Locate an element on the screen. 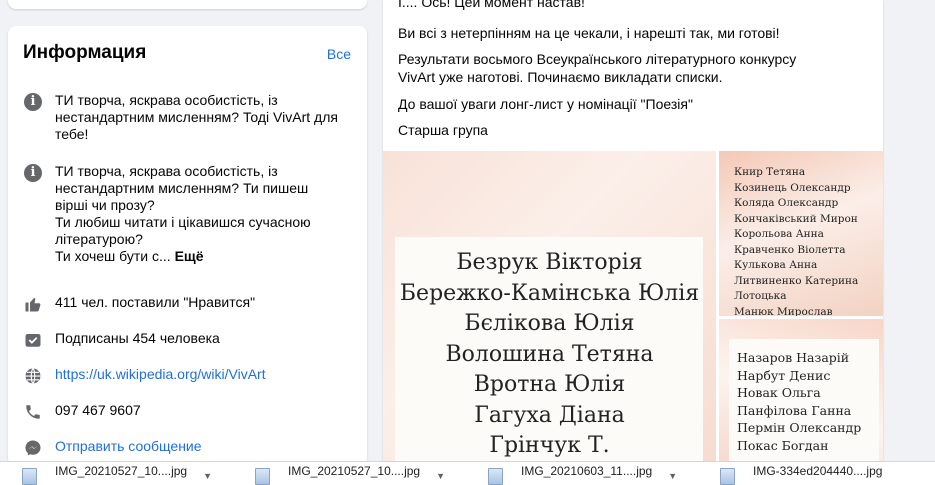 The width and height of the screenshot is (935, 485). download-item: IMG-334ed204440....jpg is located at coordinates (801, 473).